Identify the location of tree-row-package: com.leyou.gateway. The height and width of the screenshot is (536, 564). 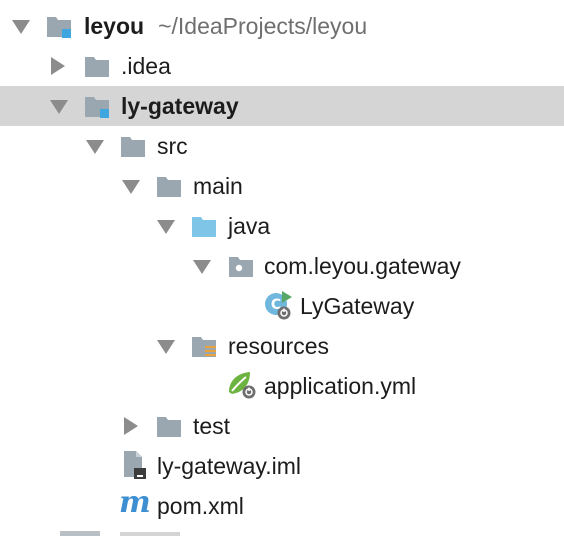
(282, 266).